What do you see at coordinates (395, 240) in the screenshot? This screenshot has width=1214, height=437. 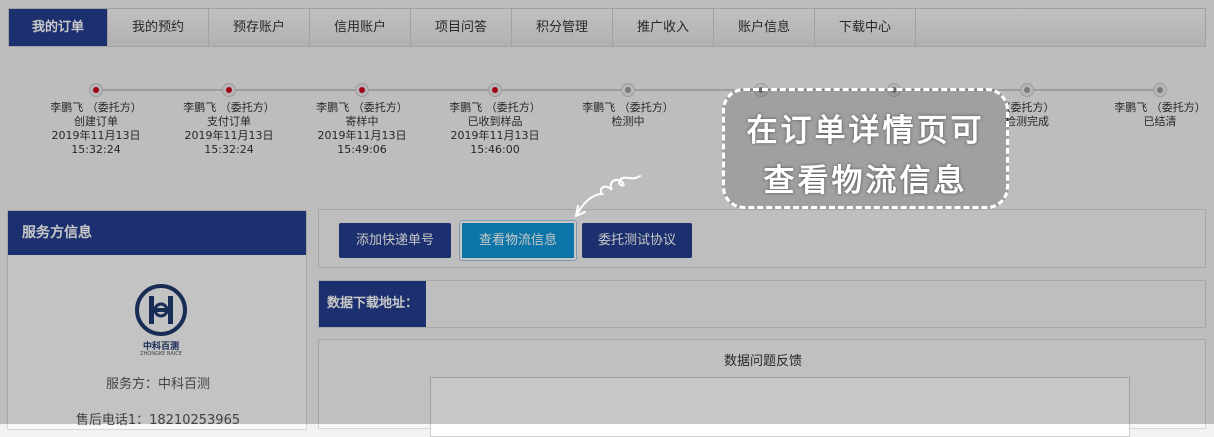 I see `add-express-number-button: 添加快递单号` at bounding box center [395, 240].